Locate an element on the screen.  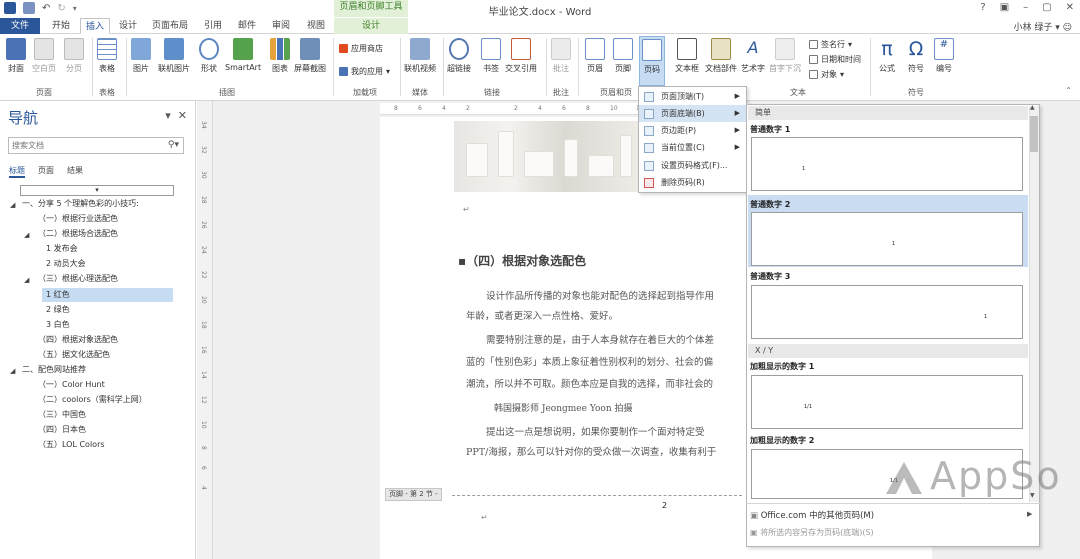
nav-item: （三）根据心理选配色 is located at coordinates (78, 279).